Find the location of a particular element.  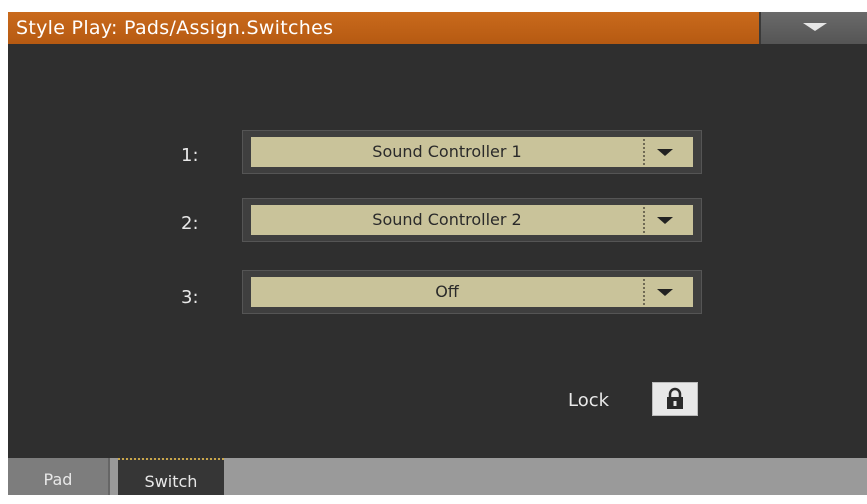

lock-button is located at coordinates (675, 399).